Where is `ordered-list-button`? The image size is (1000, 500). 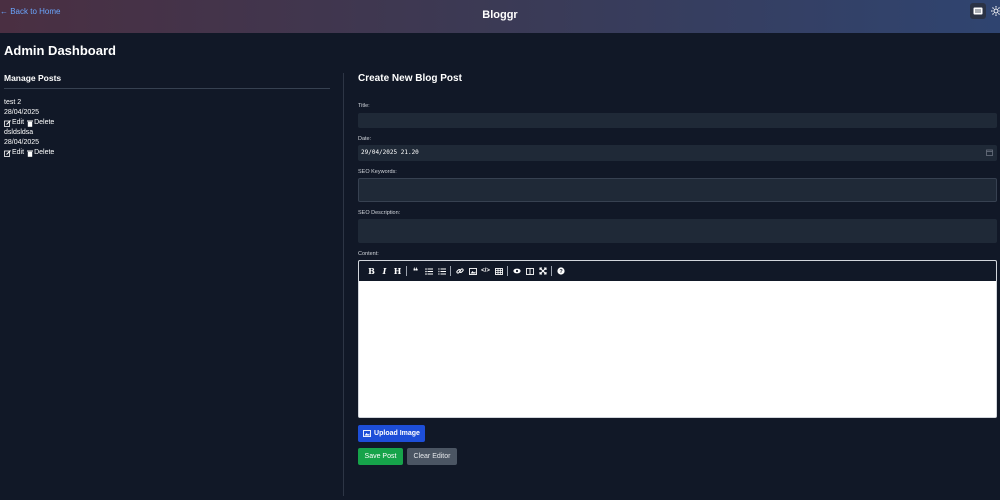 ordered-list-button is located at coordinates (441, 271).